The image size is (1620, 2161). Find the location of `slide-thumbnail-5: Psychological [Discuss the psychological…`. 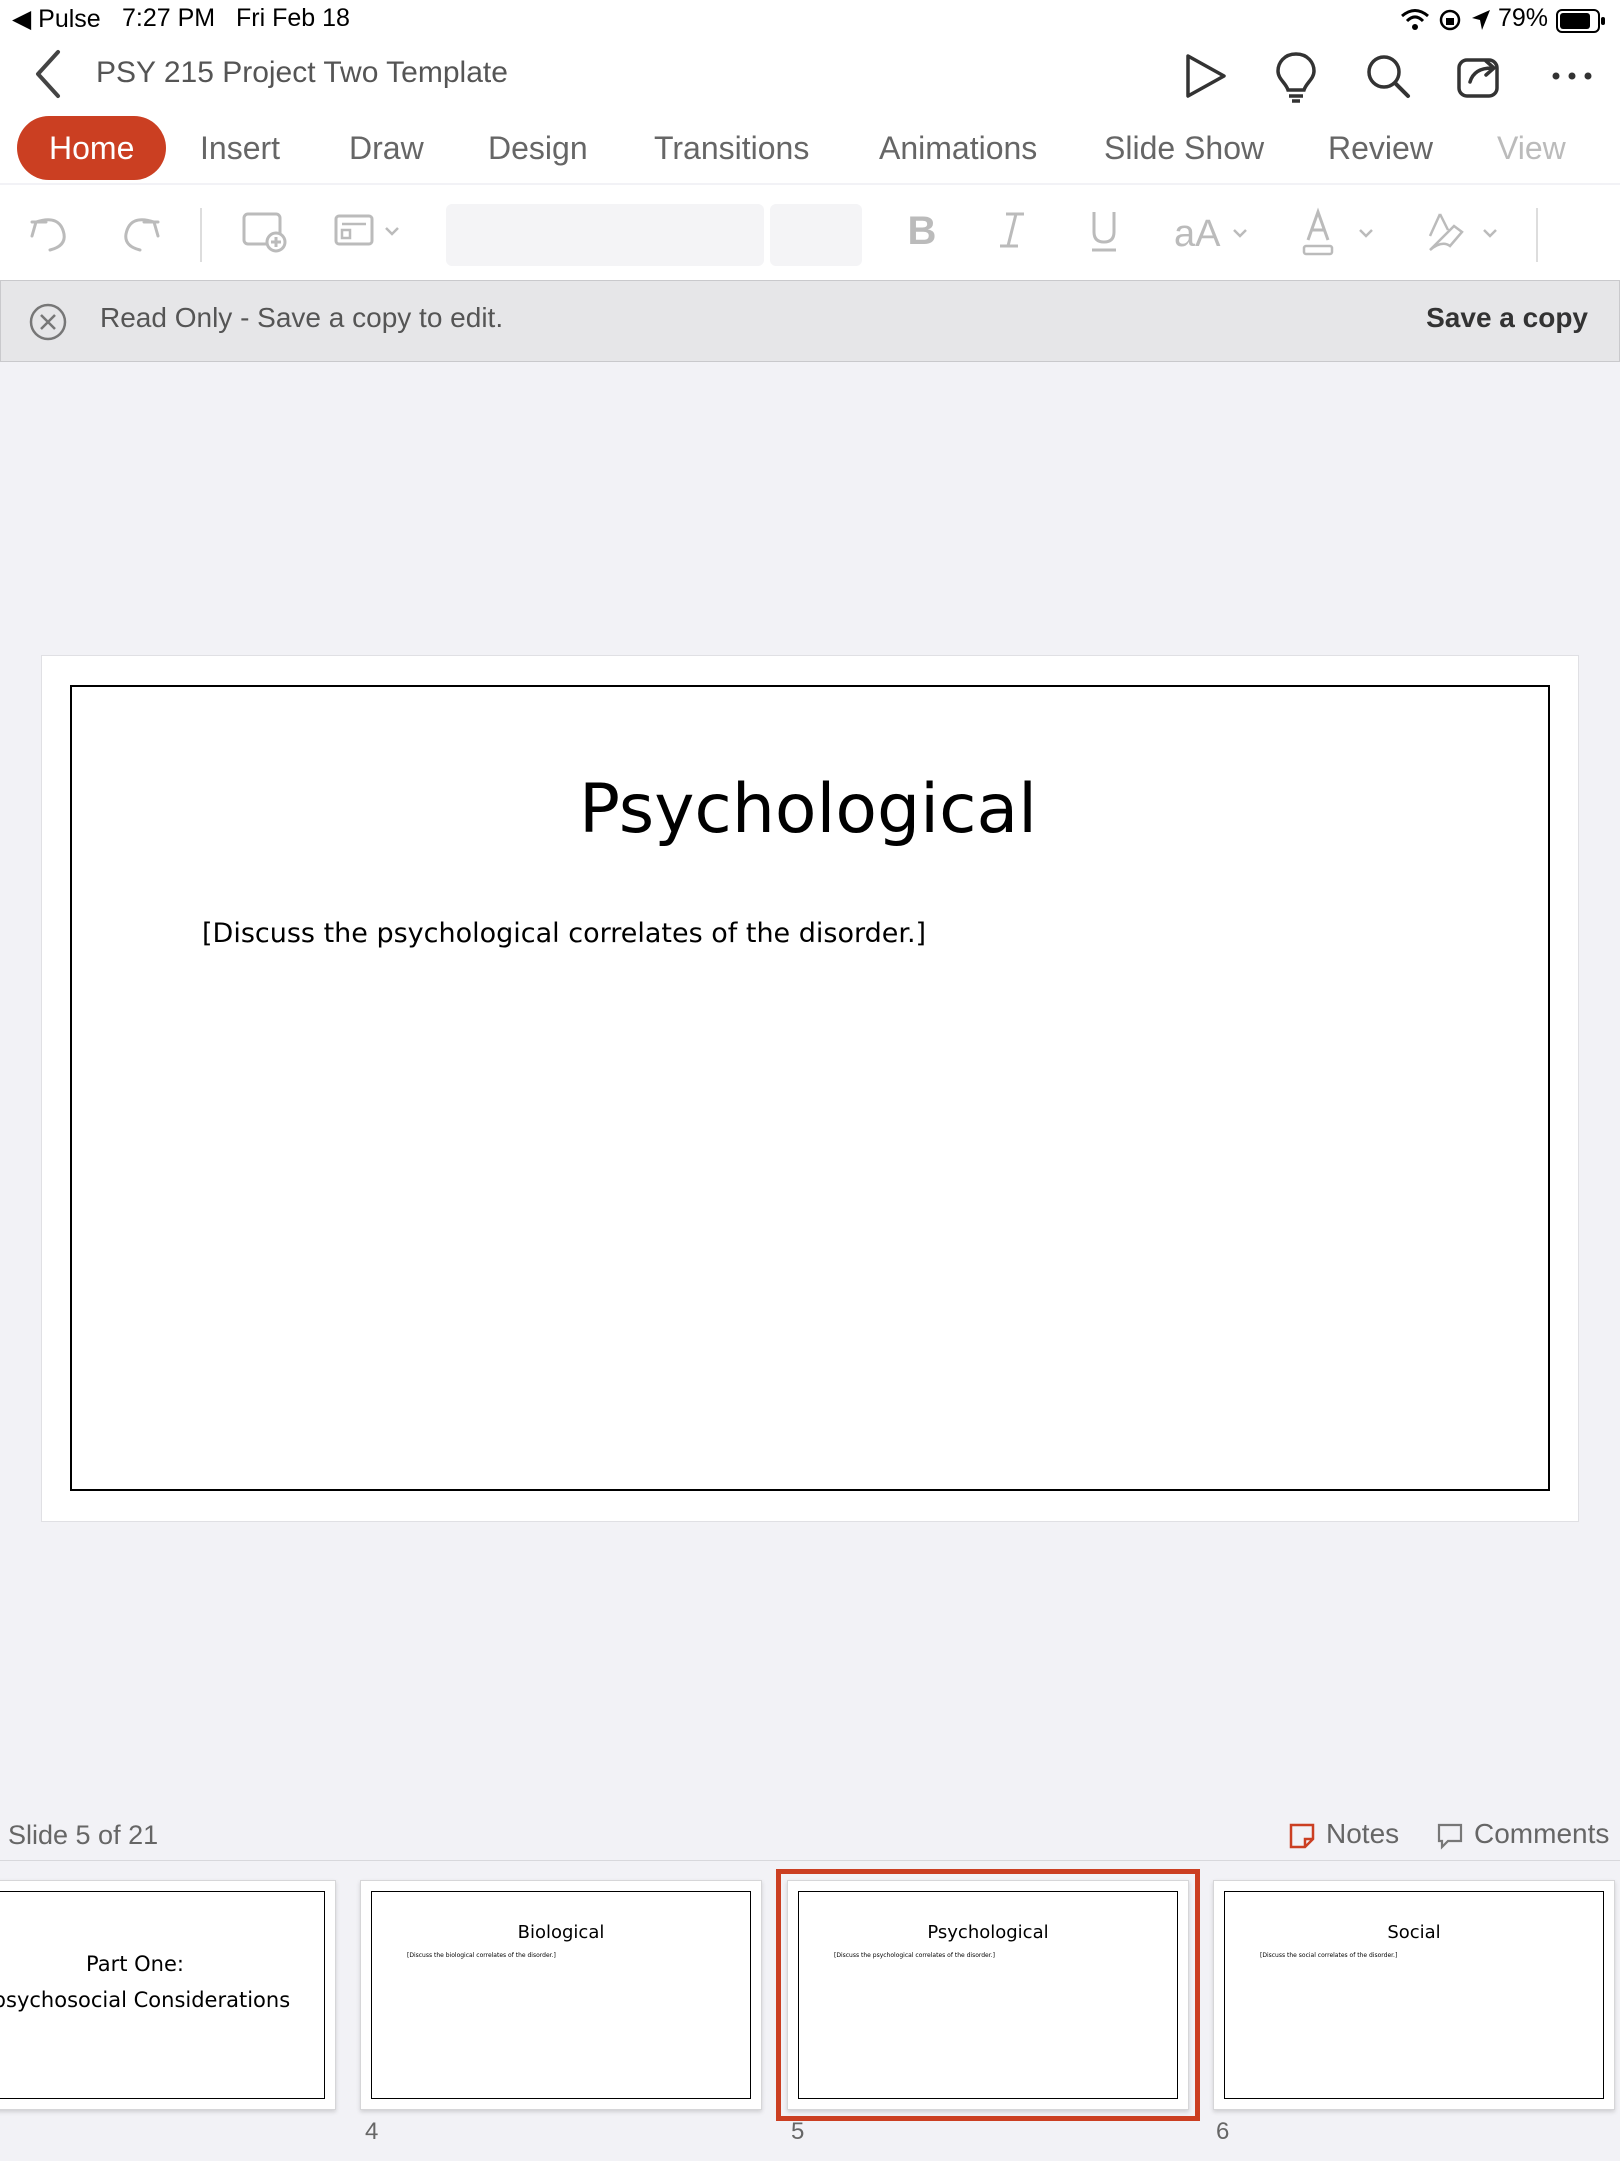

slide-thumbnail-5: Psychological [Discuss the psychological… is located at coordinates (988, 1995).